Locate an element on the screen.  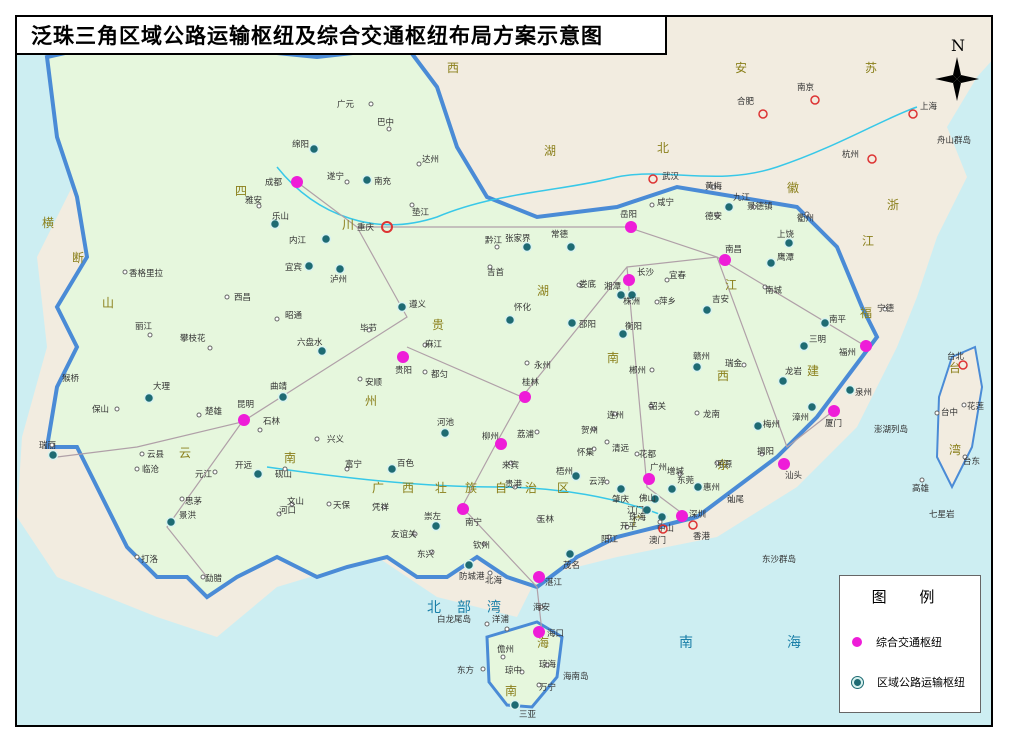
svg-text: 汕尾 is located at coordinates (736, 499).